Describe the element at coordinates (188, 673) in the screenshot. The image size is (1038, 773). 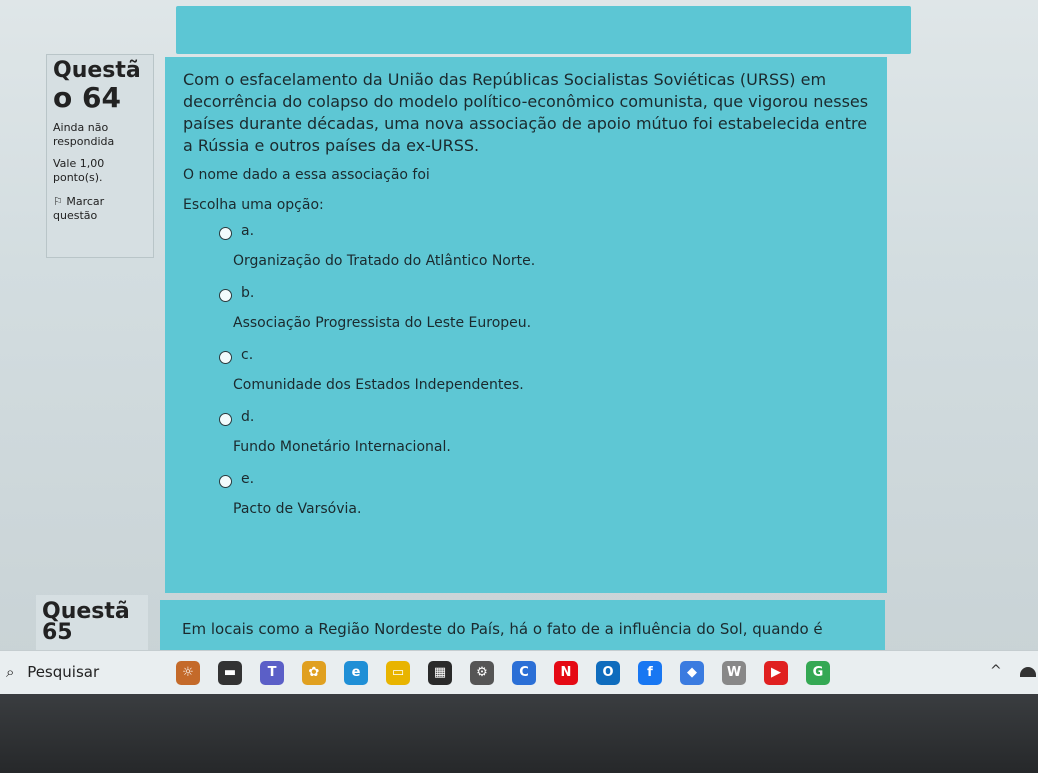
I see `widgets-icon: ☼` at that location.